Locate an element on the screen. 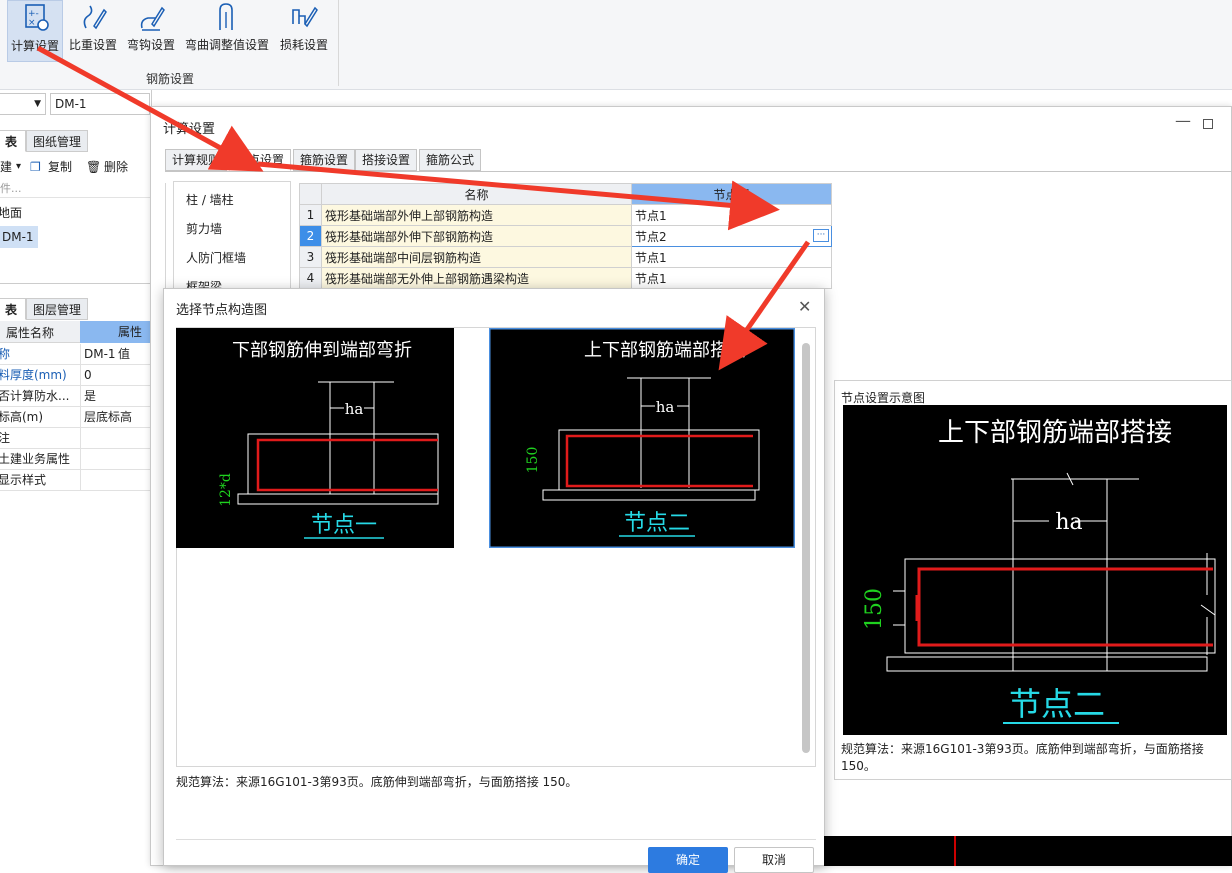 Image resolution: width=1232 pixels, height=873 pixels. prop-value: 0 is located at coordinates (88, 375).